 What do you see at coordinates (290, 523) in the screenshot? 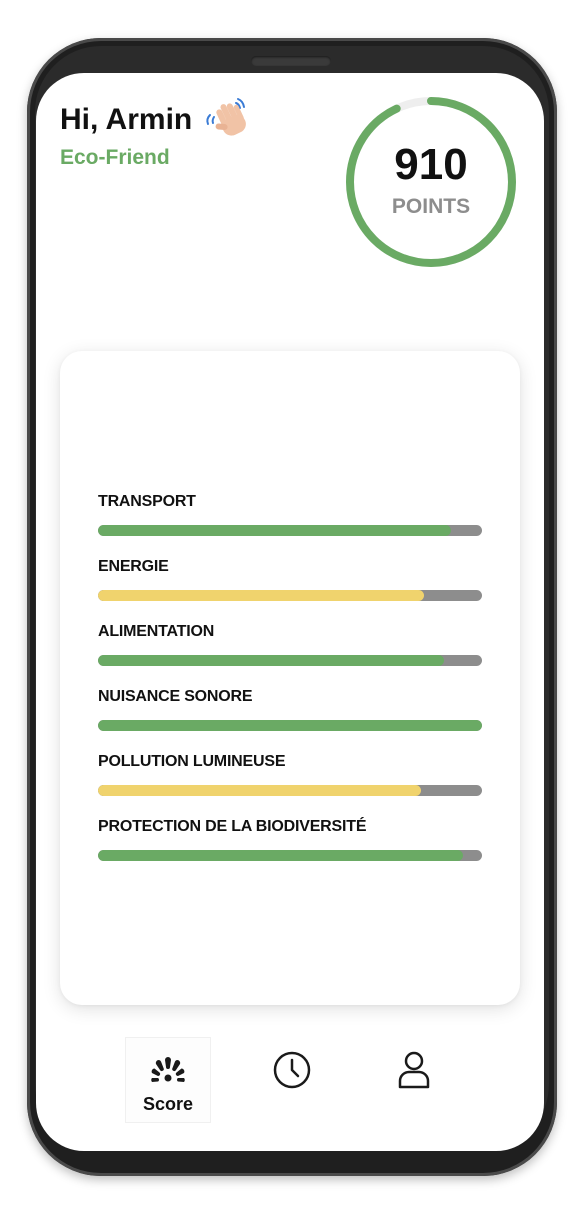
I see `category-transport: TRANSPORT` at bounding box center [290, 523].